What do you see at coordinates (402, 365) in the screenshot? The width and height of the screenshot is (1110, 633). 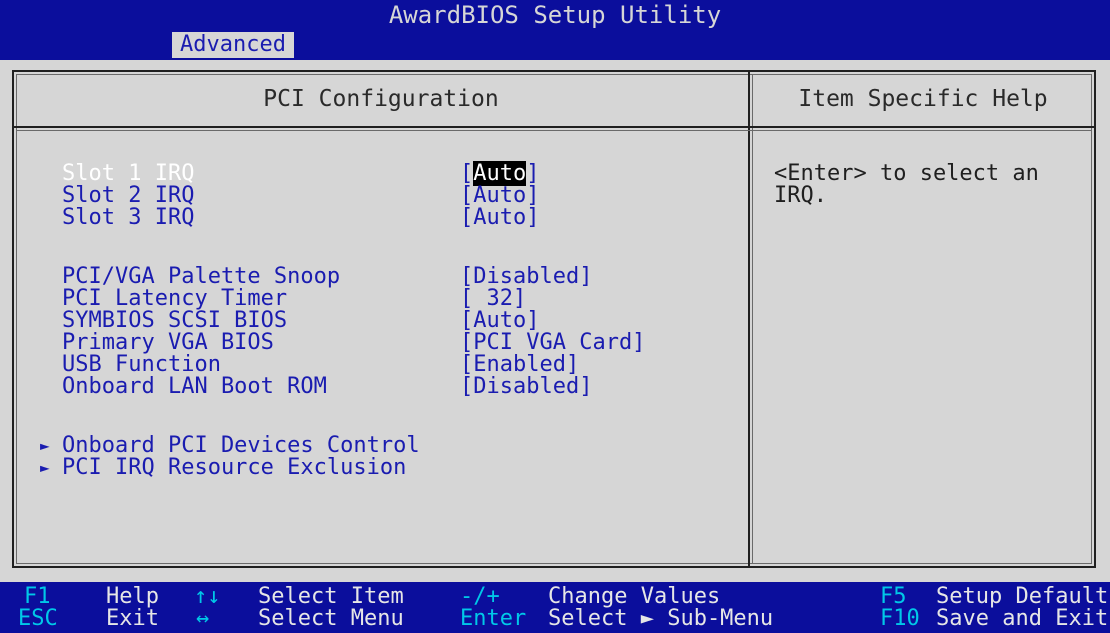 I see `setting-usb-function: USB Function [Enabled]` at bounding box center [402, 365].